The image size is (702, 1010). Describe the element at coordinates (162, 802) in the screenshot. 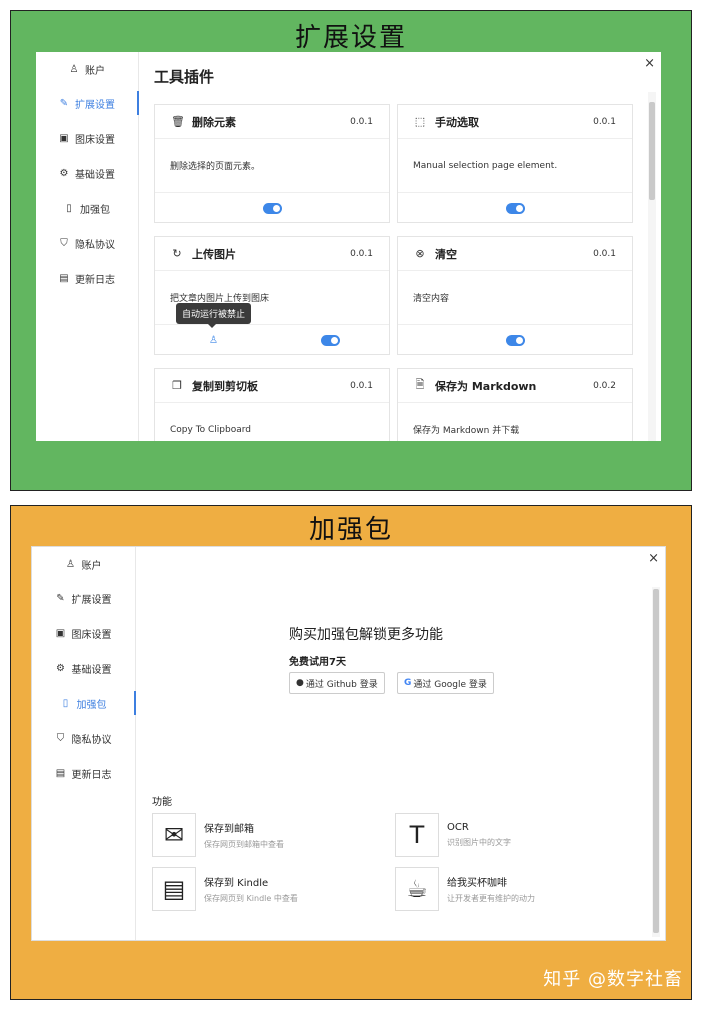

I see `features-heading: 功能` at that location.